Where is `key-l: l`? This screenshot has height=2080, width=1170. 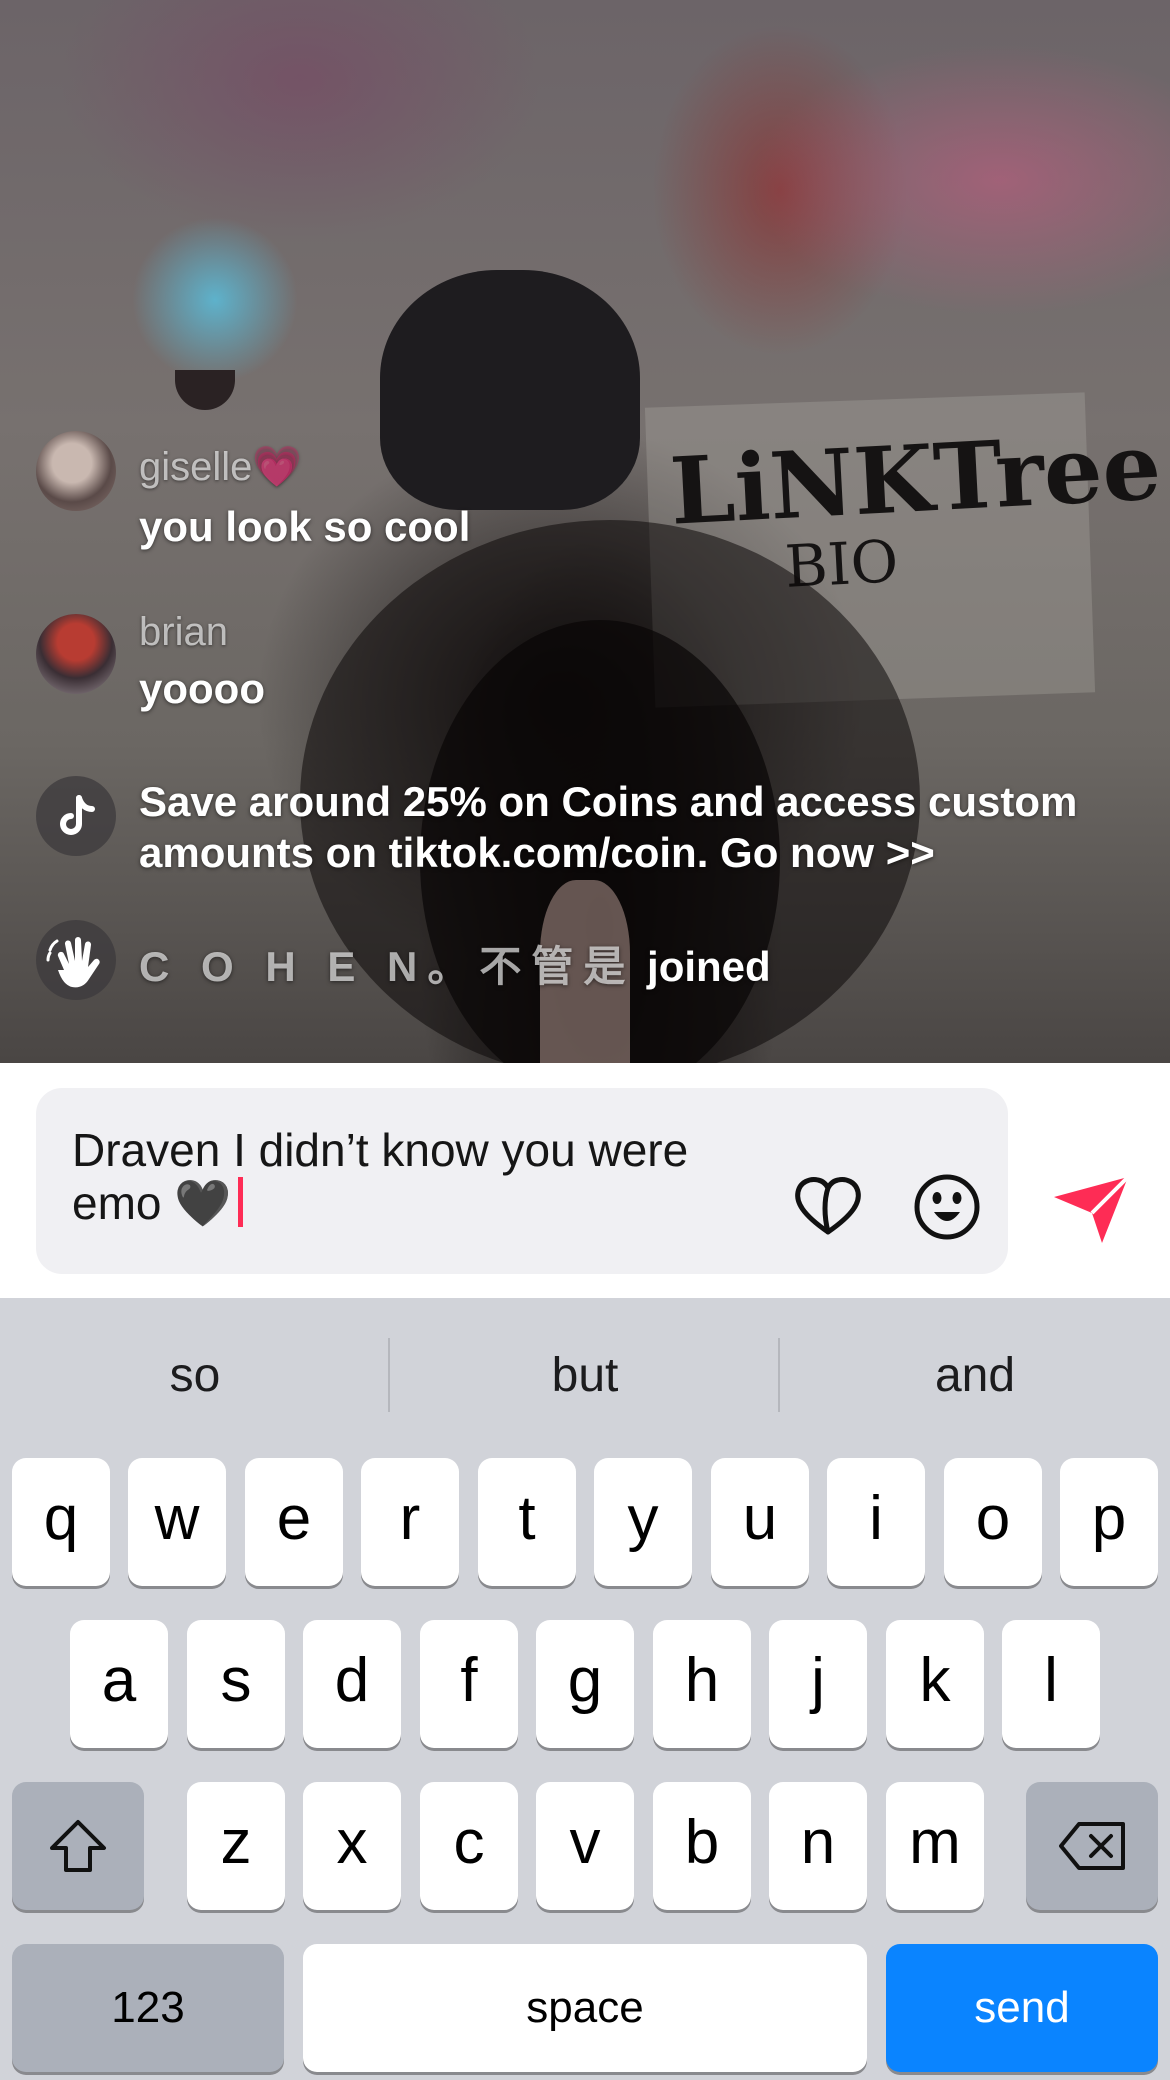 key-l: l is located at coordinates (1051, 1684).